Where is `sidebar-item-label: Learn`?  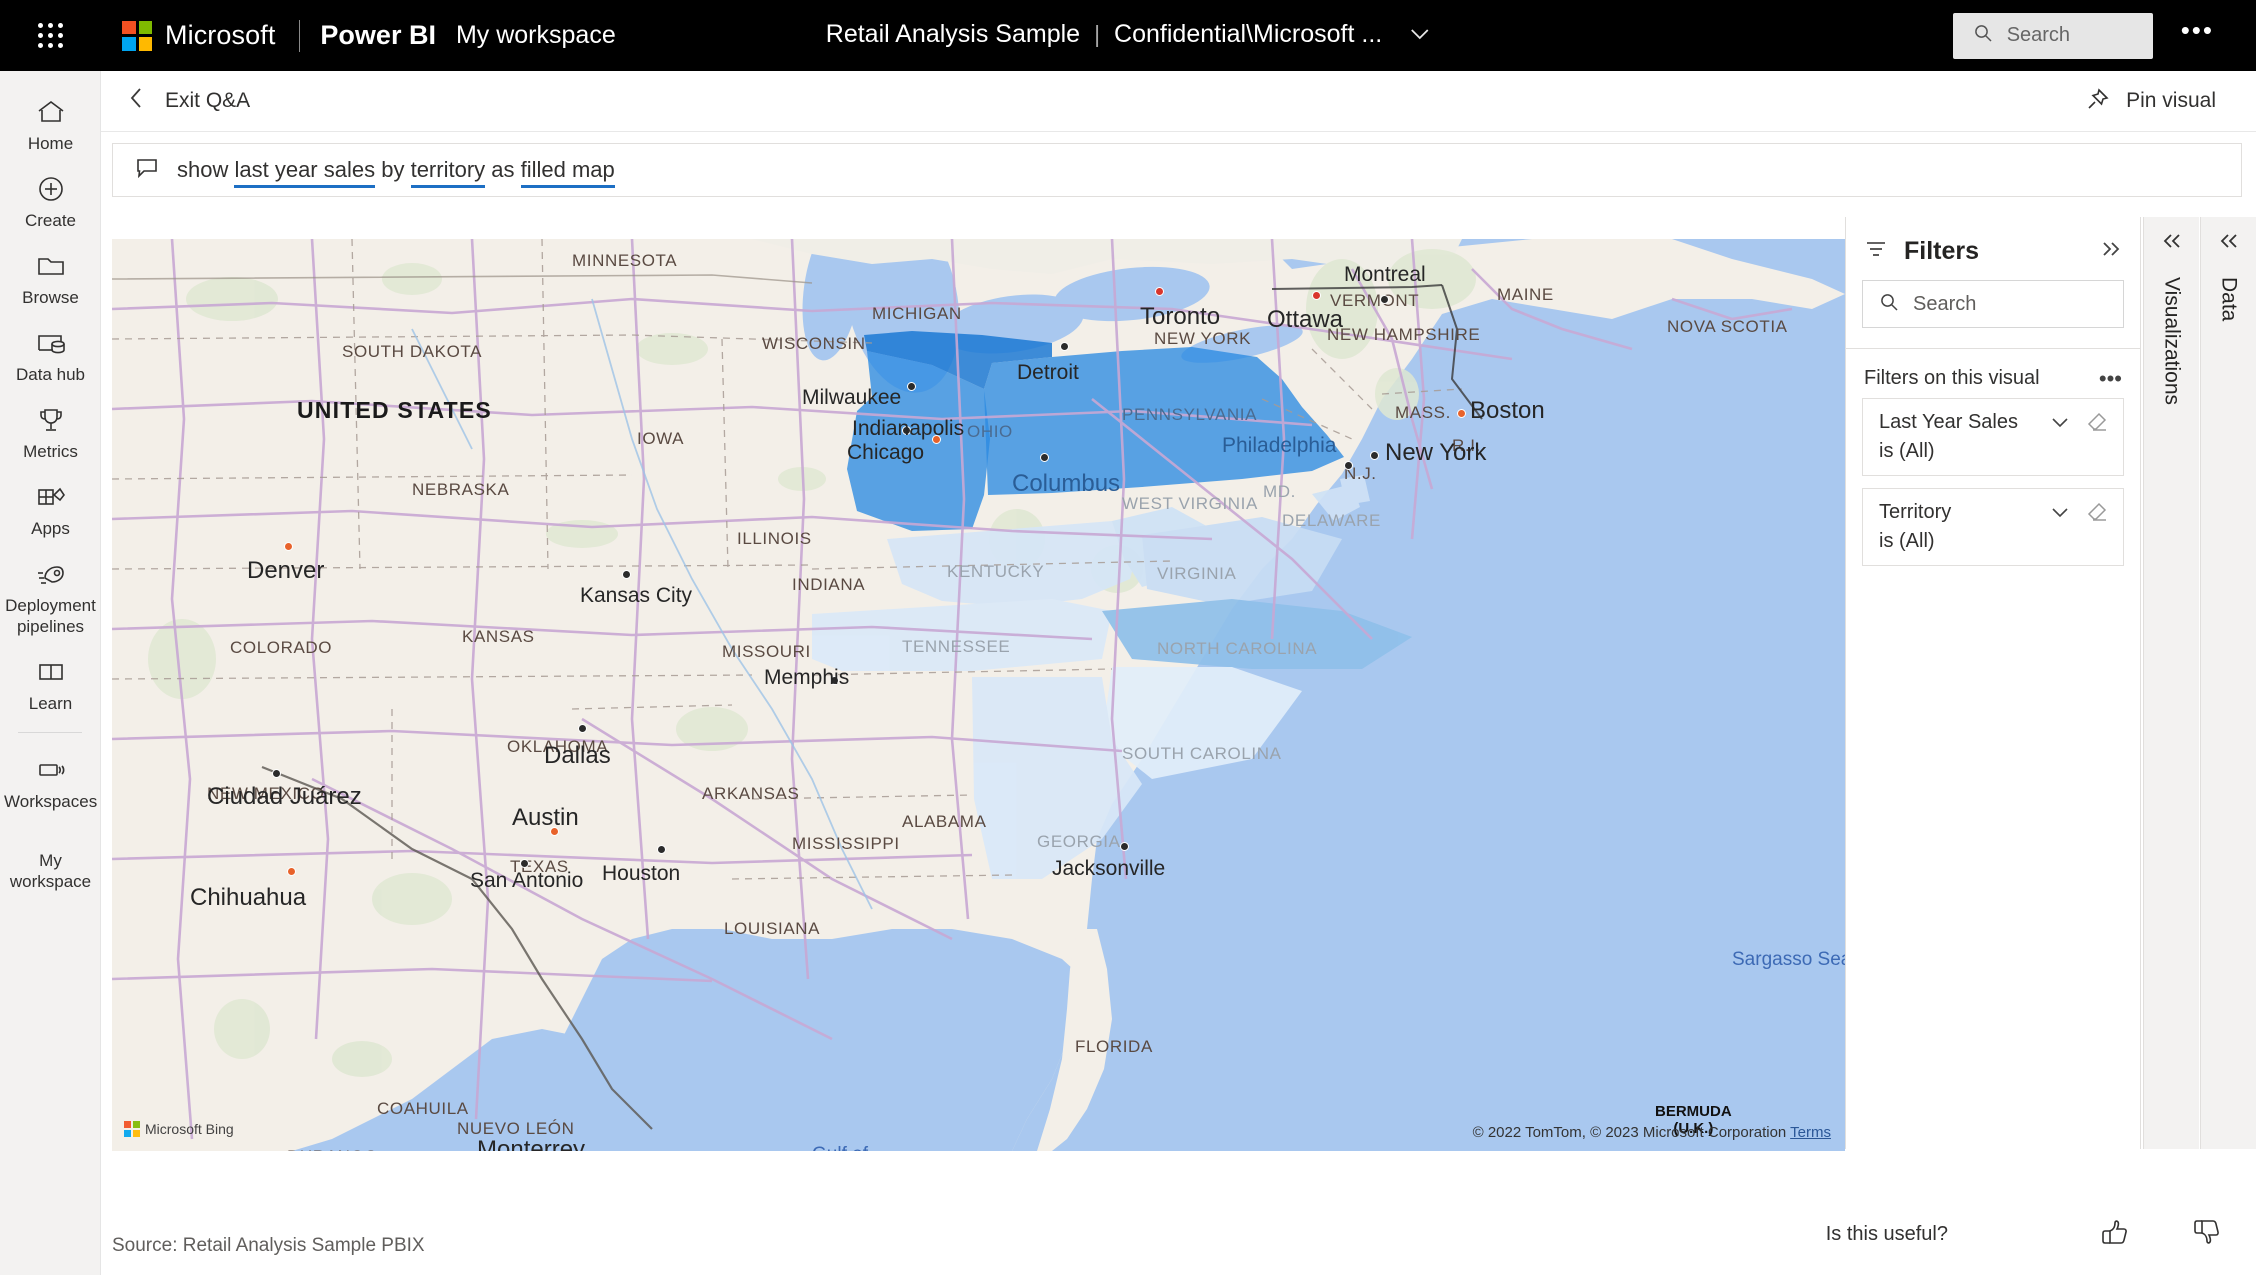
sidebar-item-label: Learn is located at coordinates (50, 703).